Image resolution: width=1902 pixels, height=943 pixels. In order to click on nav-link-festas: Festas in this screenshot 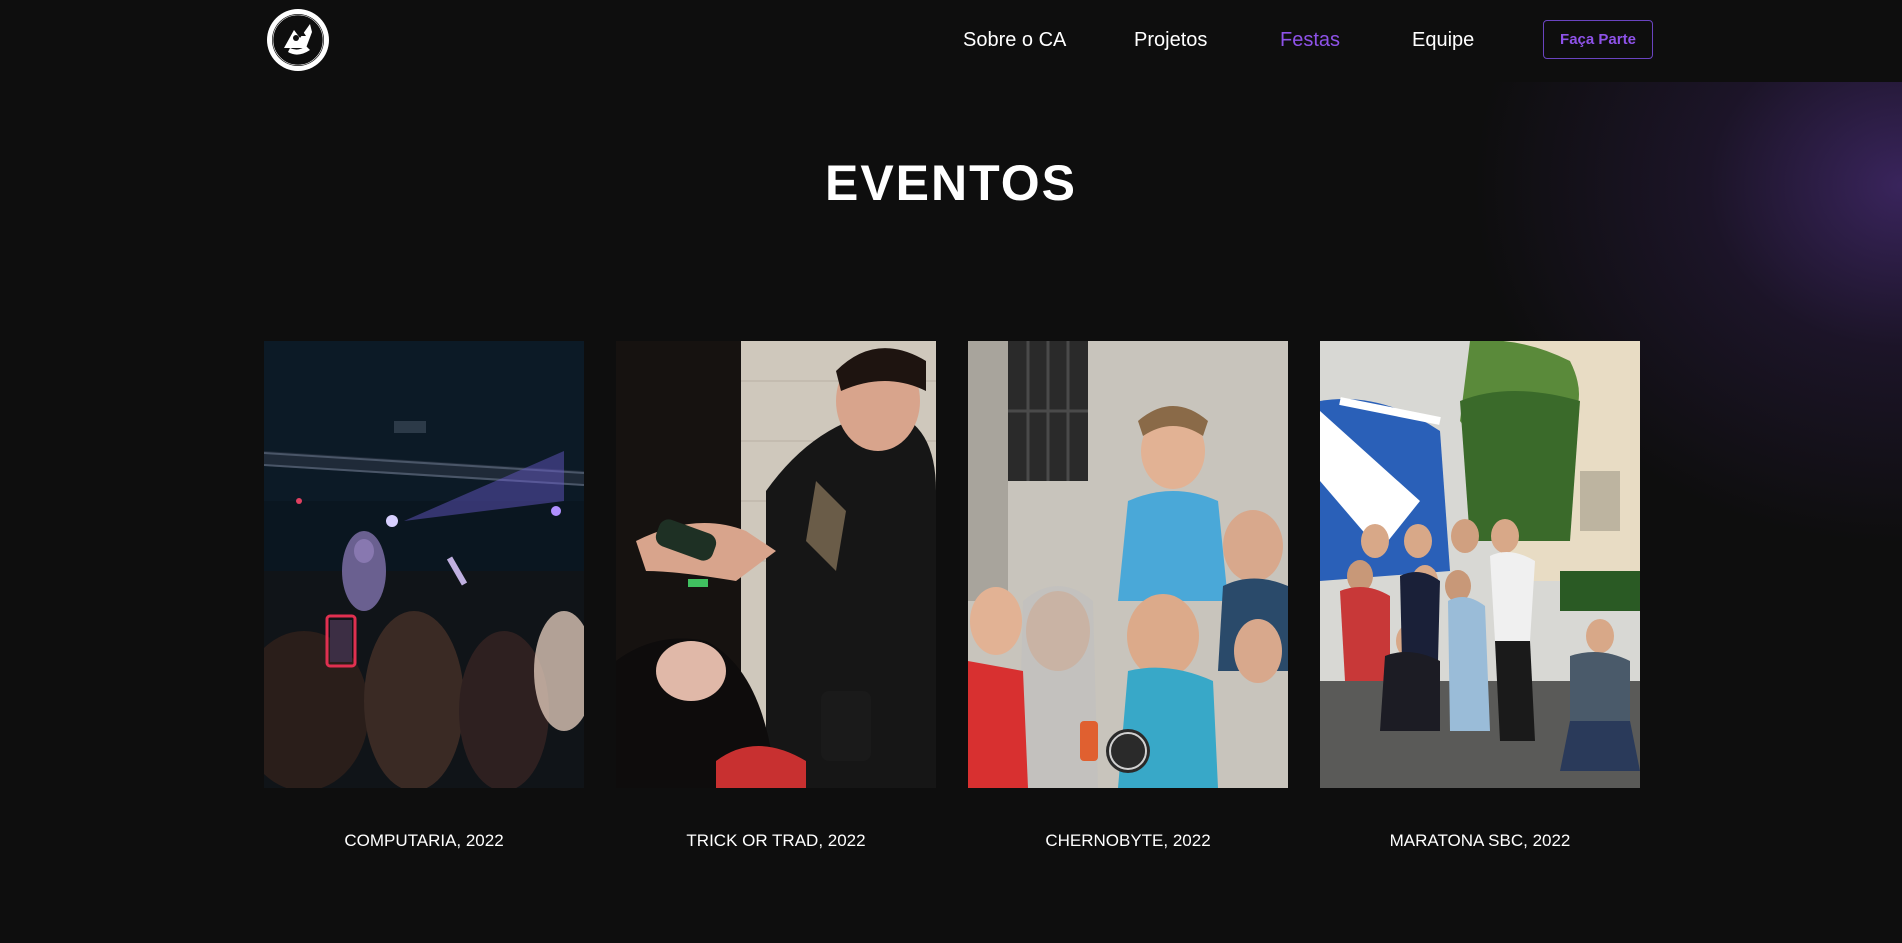, I will do `click(1310, 40)`.